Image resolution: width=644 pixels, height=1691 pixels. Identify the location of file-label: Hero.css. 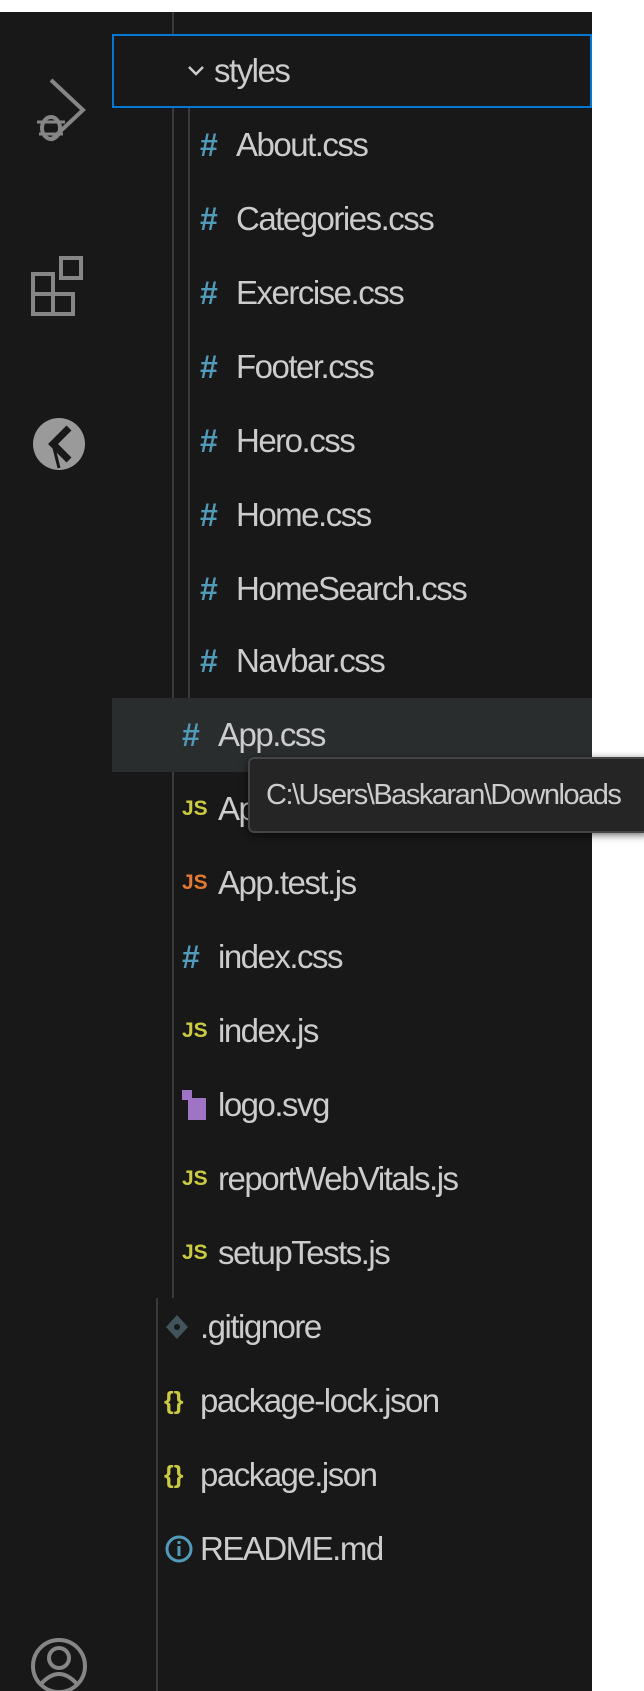
(296, 440).